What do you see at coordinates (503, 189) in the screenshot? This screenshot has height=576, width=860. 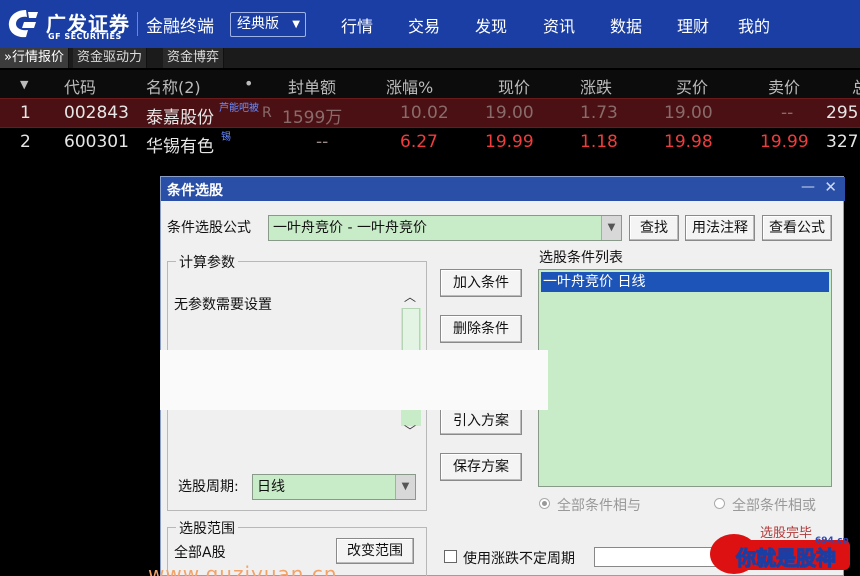 I see `dialog-titlebar: 条件选股 — ✕` at bounding box center [503, 189].